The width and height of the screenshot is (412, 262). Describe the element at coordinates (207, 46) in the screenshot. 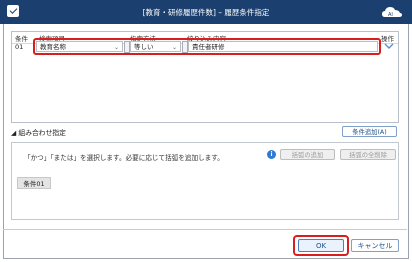

I see `row-highlight-frame` at that location.